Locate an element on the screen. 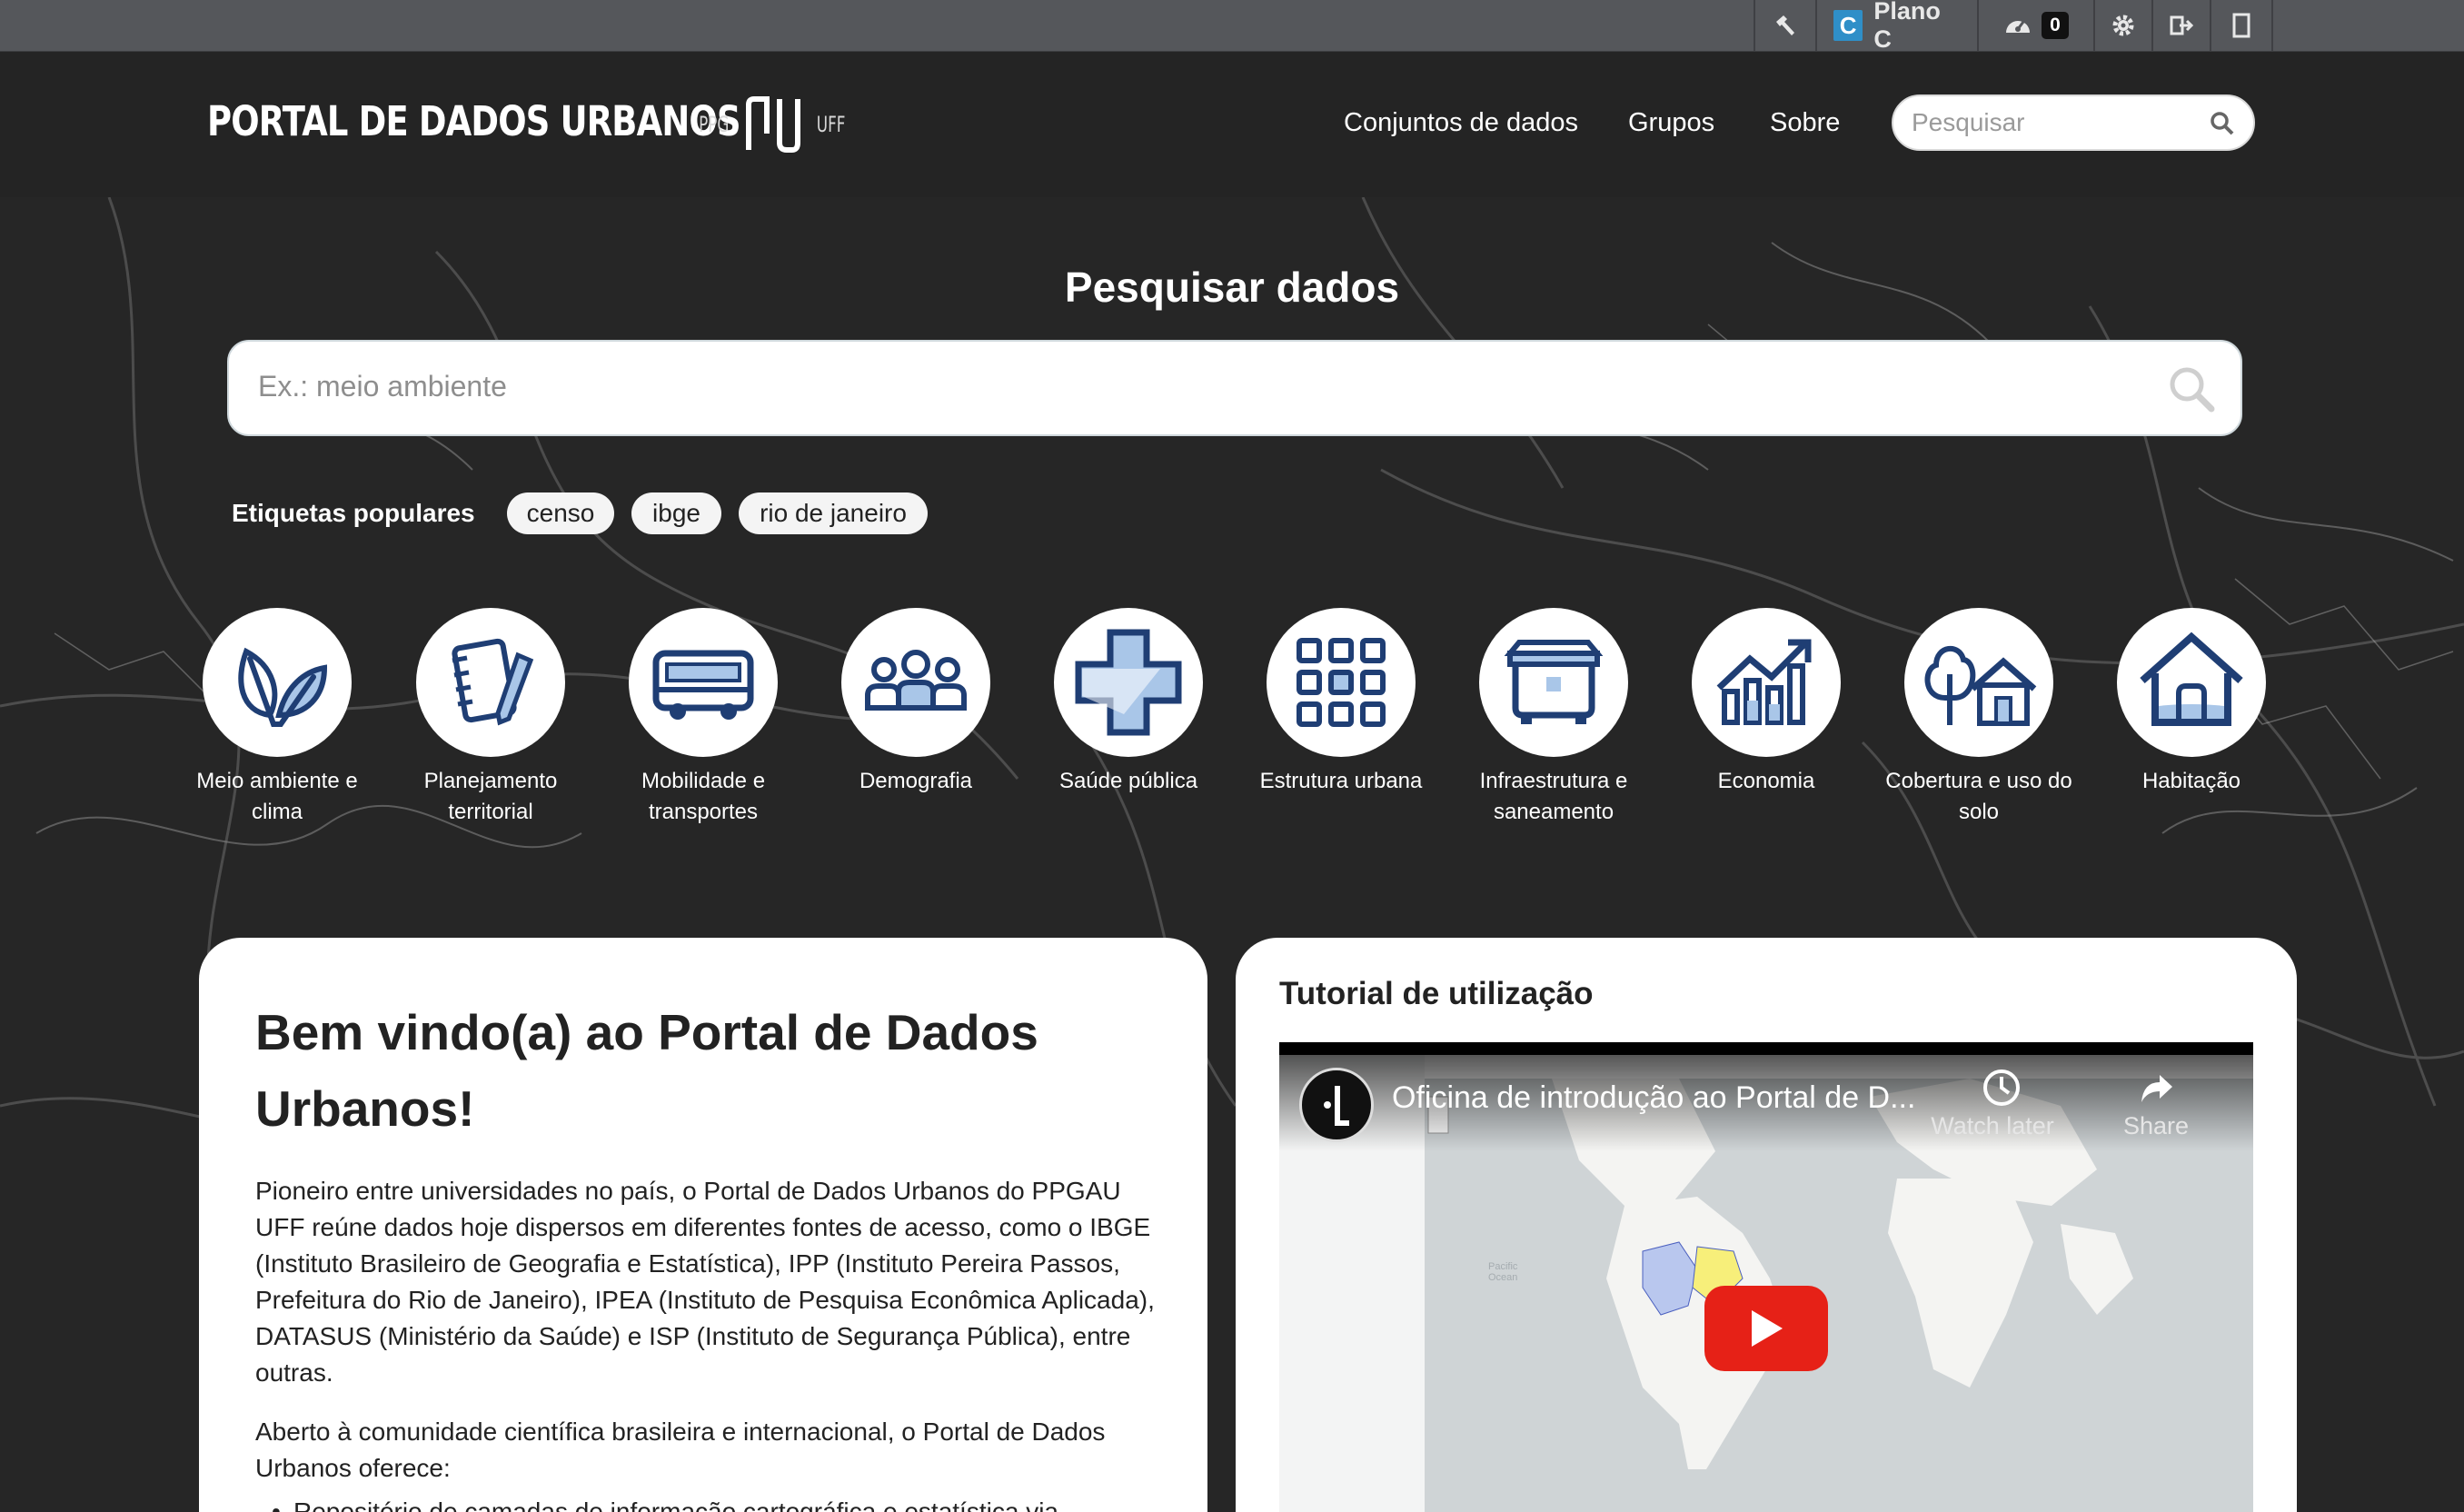 The image size is (2464, 1512). tag-pill: rio de janeiro is located at coordinates (833, 513).